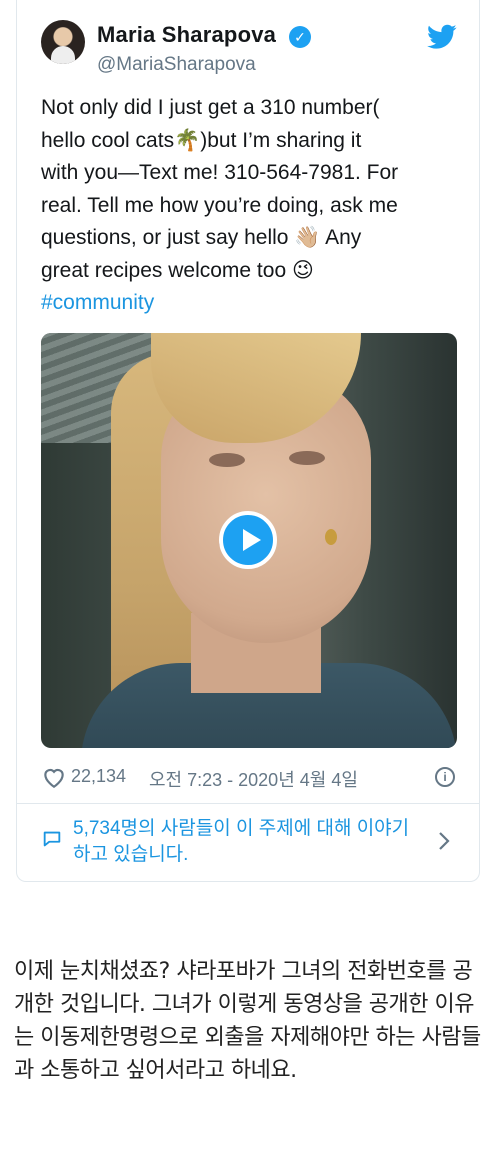  What do you see at coordinates (444, 841) in the screenshot?
I see `chevron-right-icon` at bounding box center [444, 841].